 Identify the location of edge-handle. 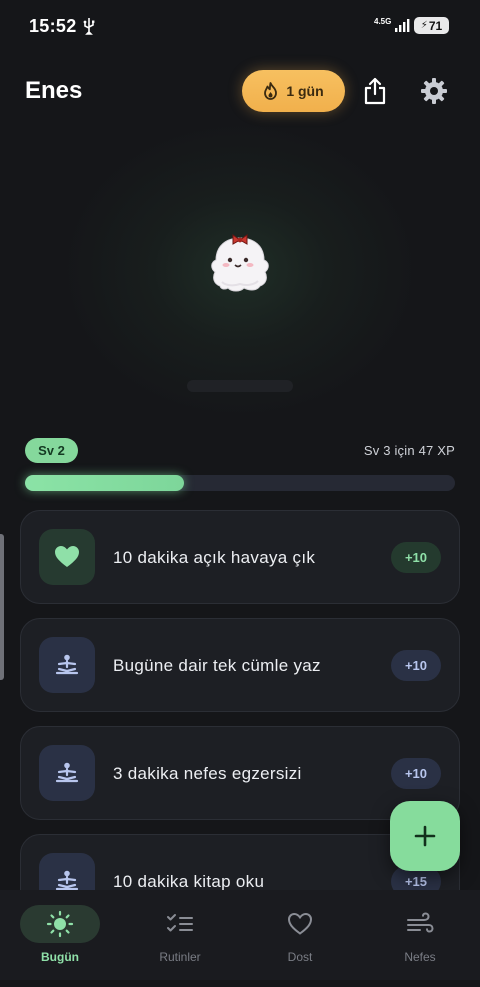
(2, 607).